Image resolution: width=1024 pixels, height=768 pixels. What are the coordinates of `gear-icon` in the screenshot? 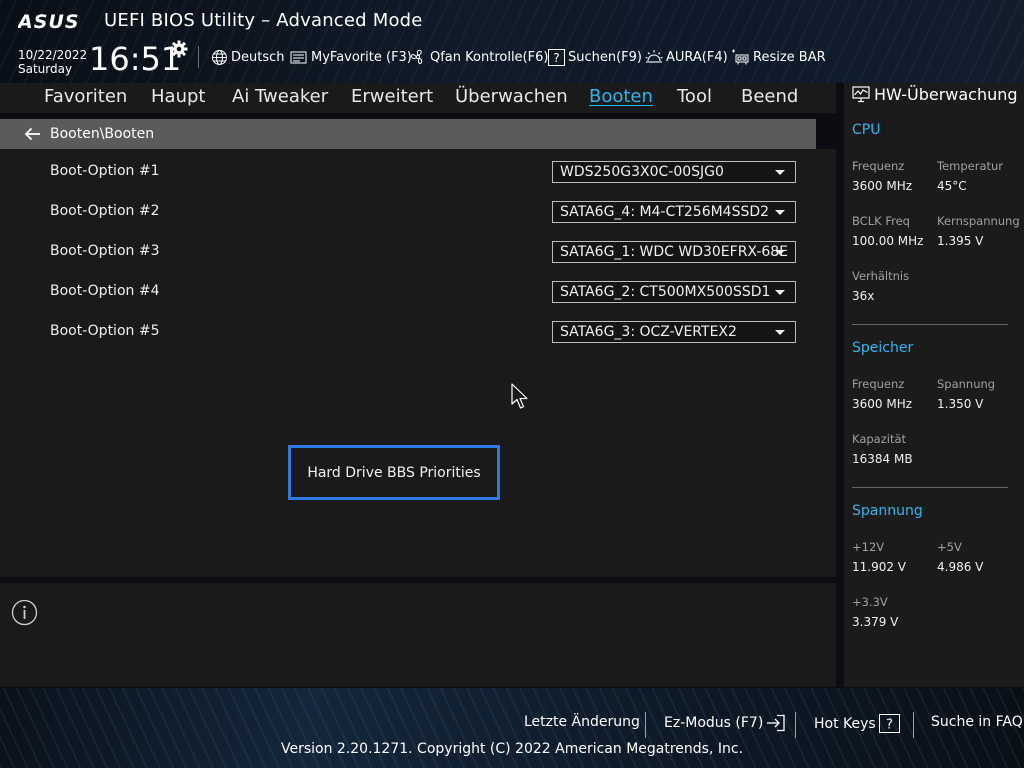 It's located at (179, 49).